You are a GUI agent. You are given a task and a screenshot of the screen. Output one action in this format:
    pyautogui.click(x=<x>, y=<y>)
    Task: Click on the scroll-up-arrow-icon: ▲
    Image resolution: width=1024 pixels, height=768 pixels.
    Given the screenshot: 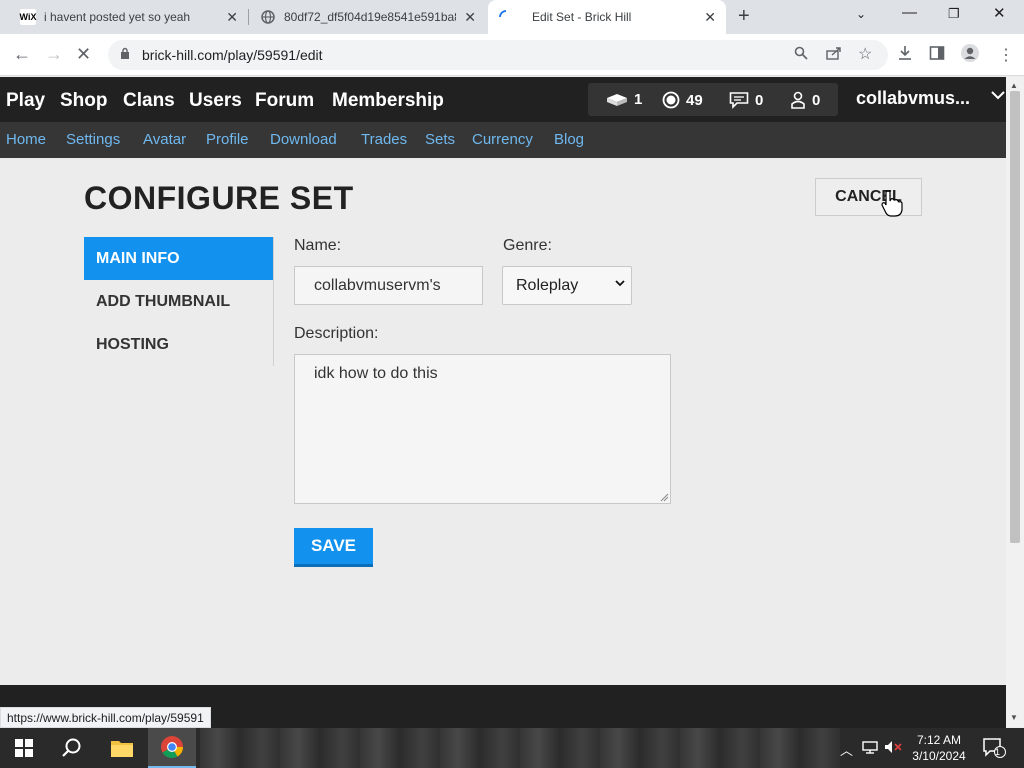 What is the action you would take?
    pyautogui.click(x=1014, y=85)
    